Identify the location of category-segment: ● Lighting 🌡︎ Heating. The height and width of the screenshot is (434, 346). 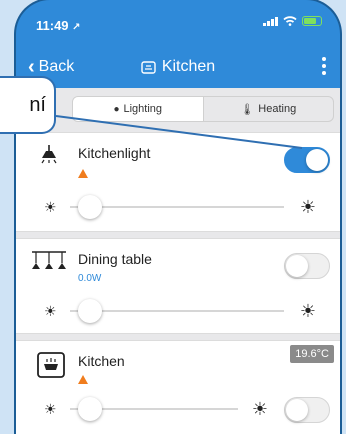
(203, 109).